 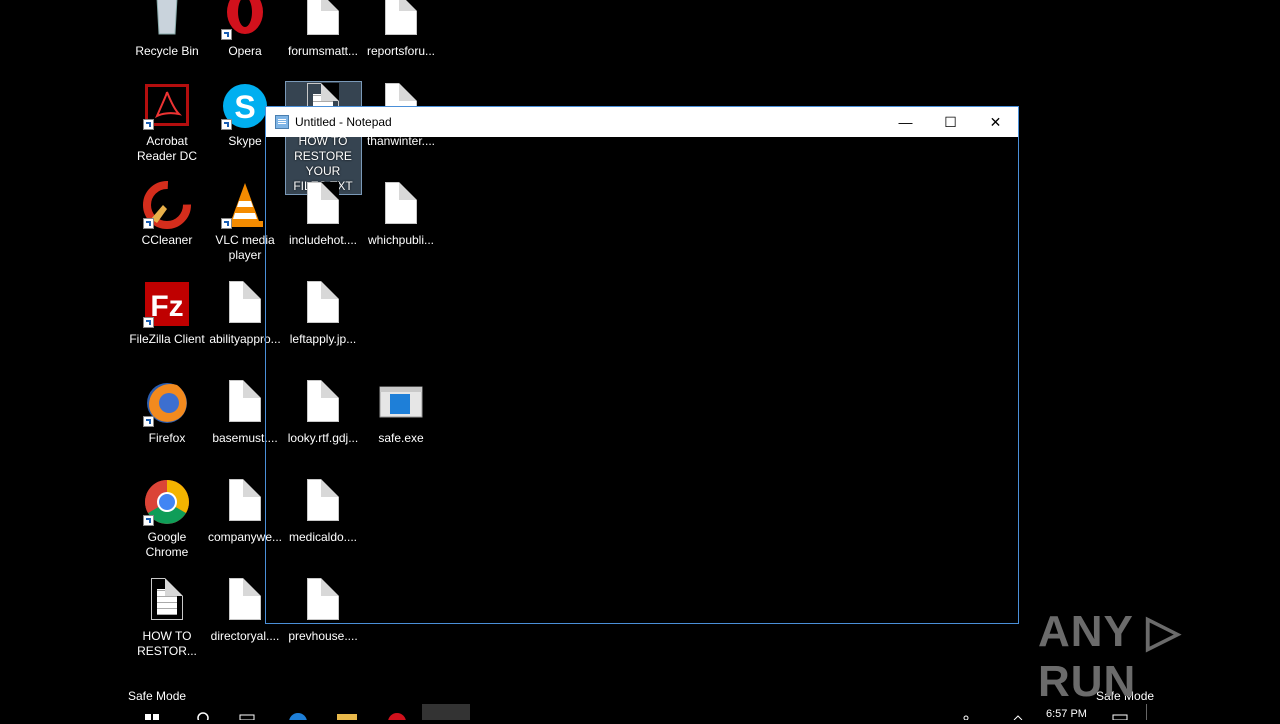 I want to click on desktop-icon-label: Opera, so click(x=245, y=51).